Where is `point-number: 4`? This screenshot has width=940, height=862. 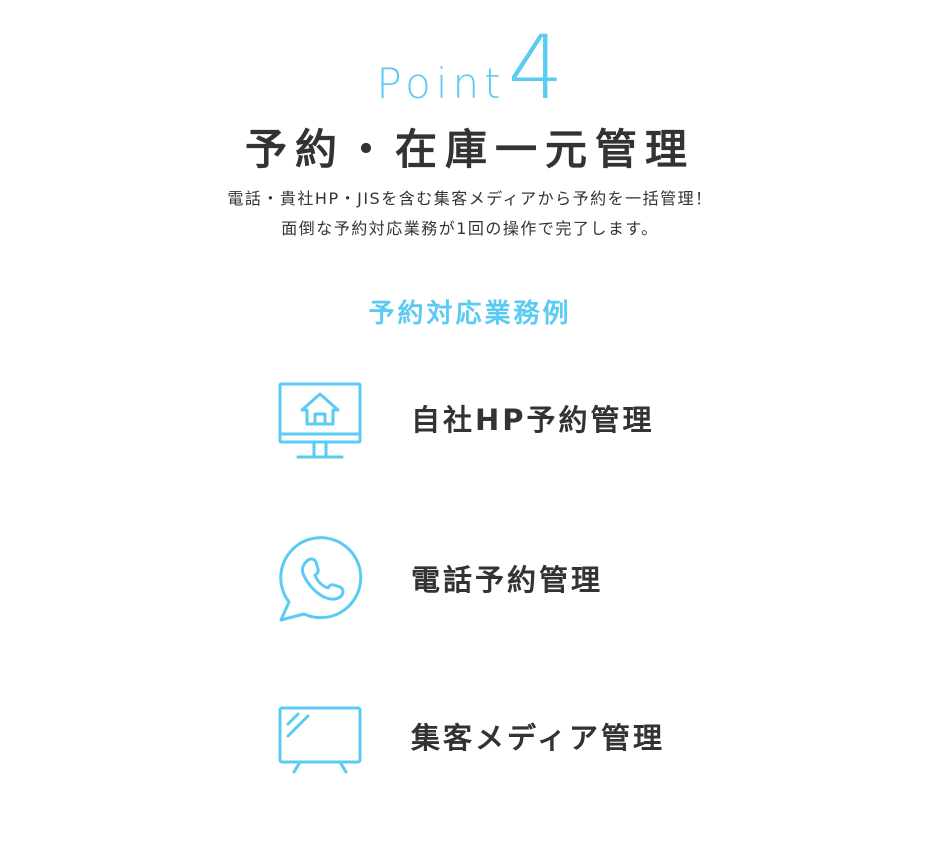
point-number: 4 is located at coordinates (535, 67).